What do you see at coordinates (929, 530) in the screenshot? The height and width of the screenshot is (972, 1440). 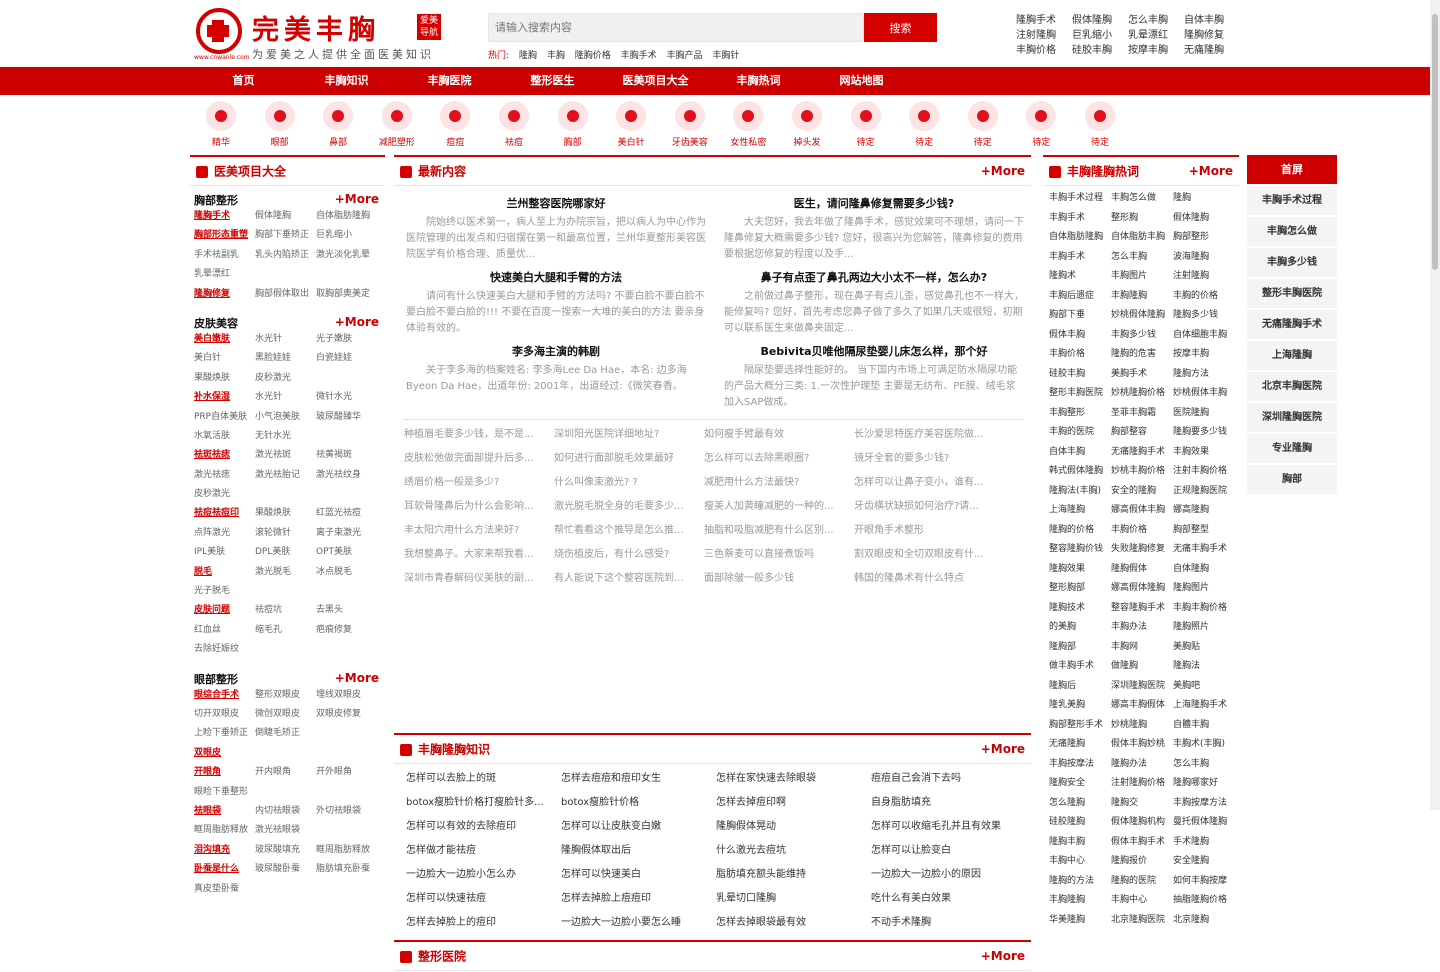 I see `latest-link: 开眼角手术整形` at bounding box center [929, 530].